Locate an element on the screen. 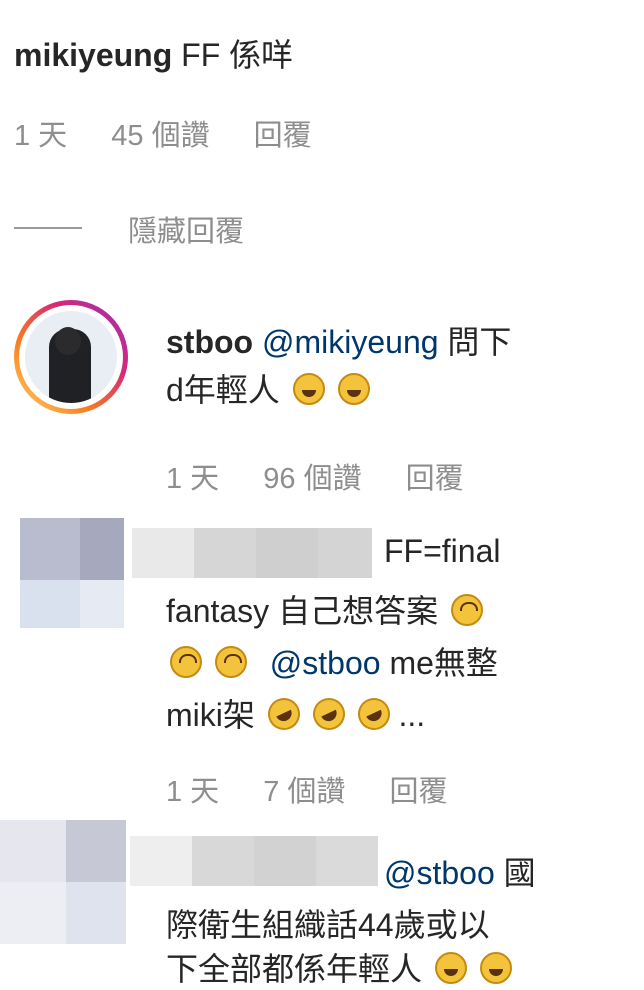 The width and height of the screenshot is (644, 990). comment-likes: 45 個讚 is located at coordinates (160, 136).